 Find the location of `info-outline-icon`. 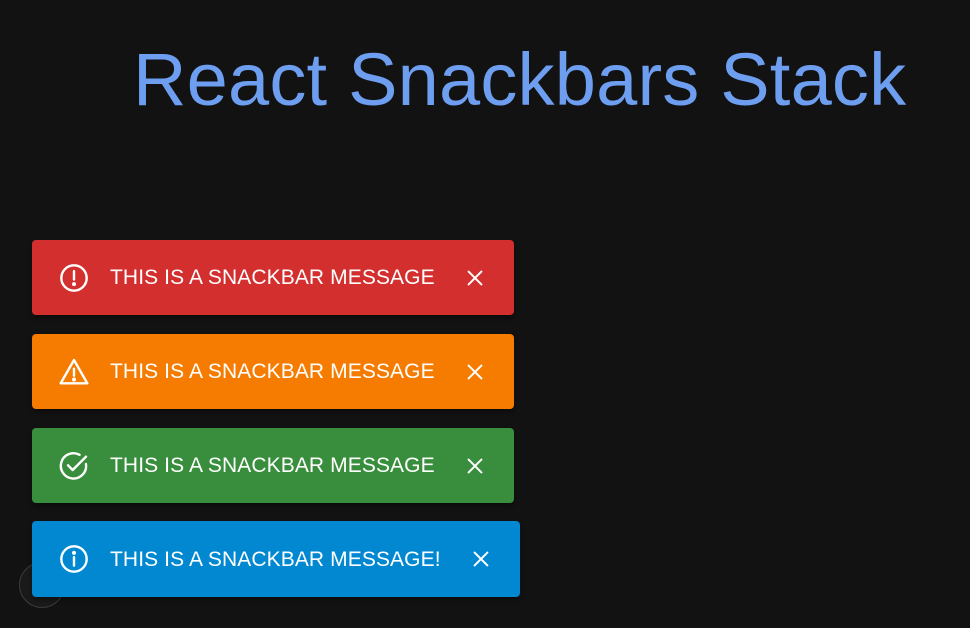

info-outline-icon is located at coordinates (74, 559).